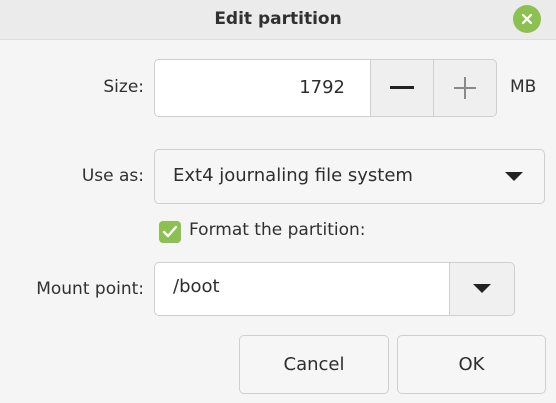  I want to click on decrease-size-button, so click(402, 88).